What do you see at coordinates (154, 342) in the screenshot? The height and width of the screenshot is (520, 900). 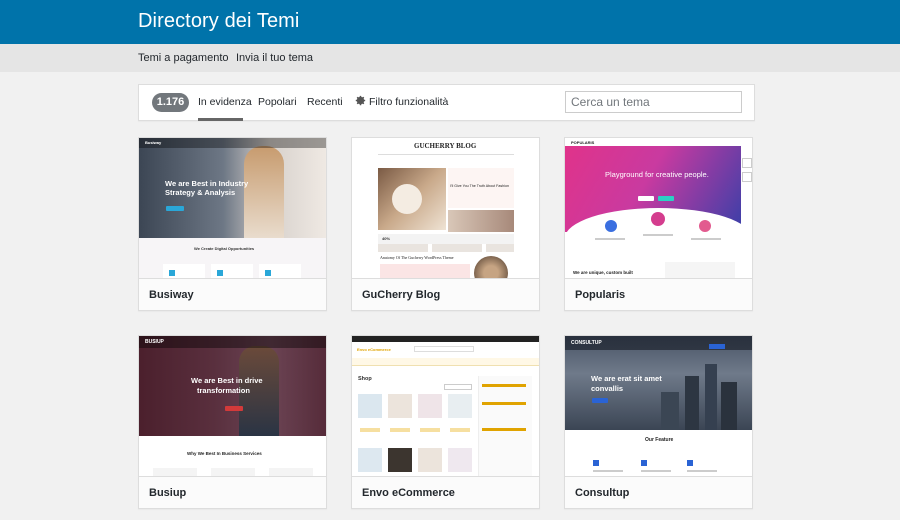 I see `preview-logo: BUSIUP` at bounding box center [154, 342].